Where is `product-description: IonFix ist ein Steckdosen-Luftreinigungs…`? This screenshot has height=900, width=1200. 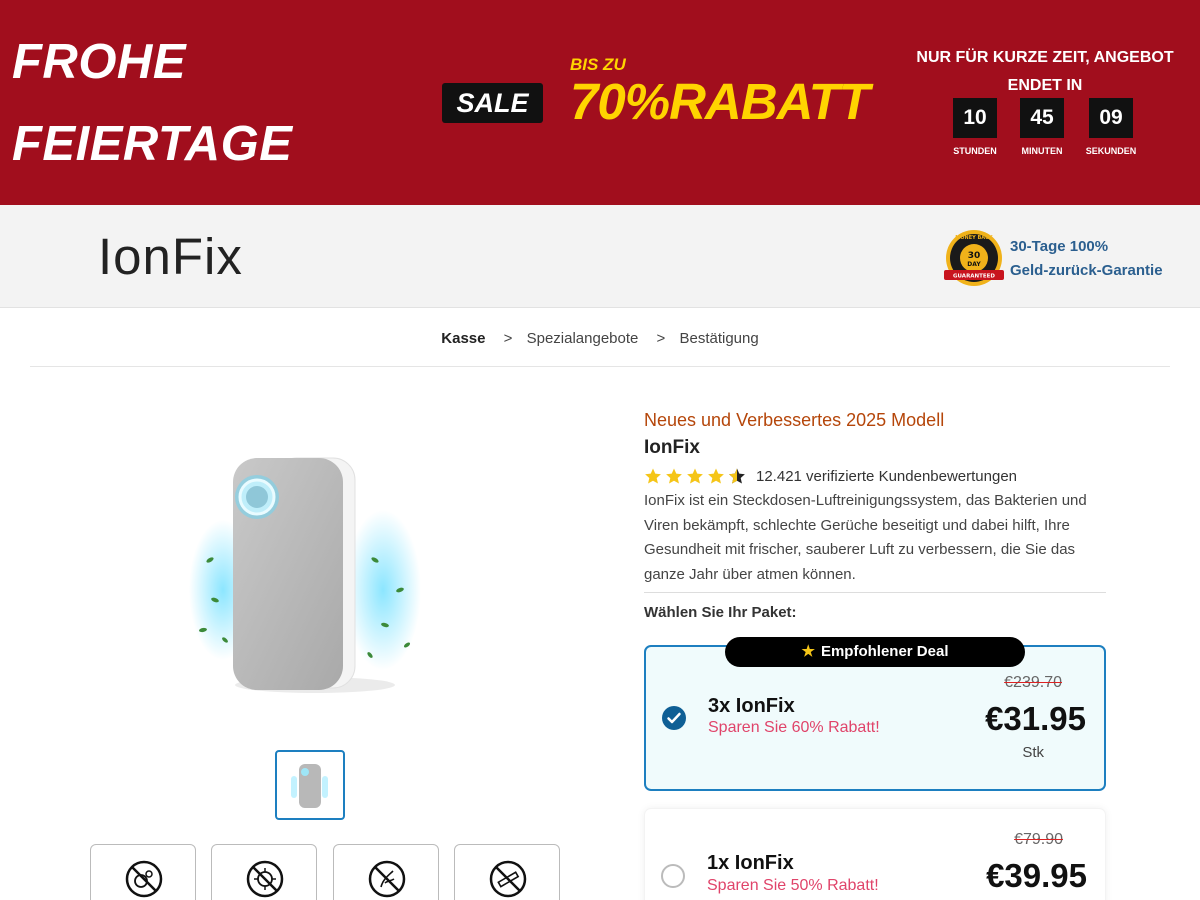
product-description: IonFix ist ein Steckdosen-Luftreinigungs… is located at coordinates (865, 537).